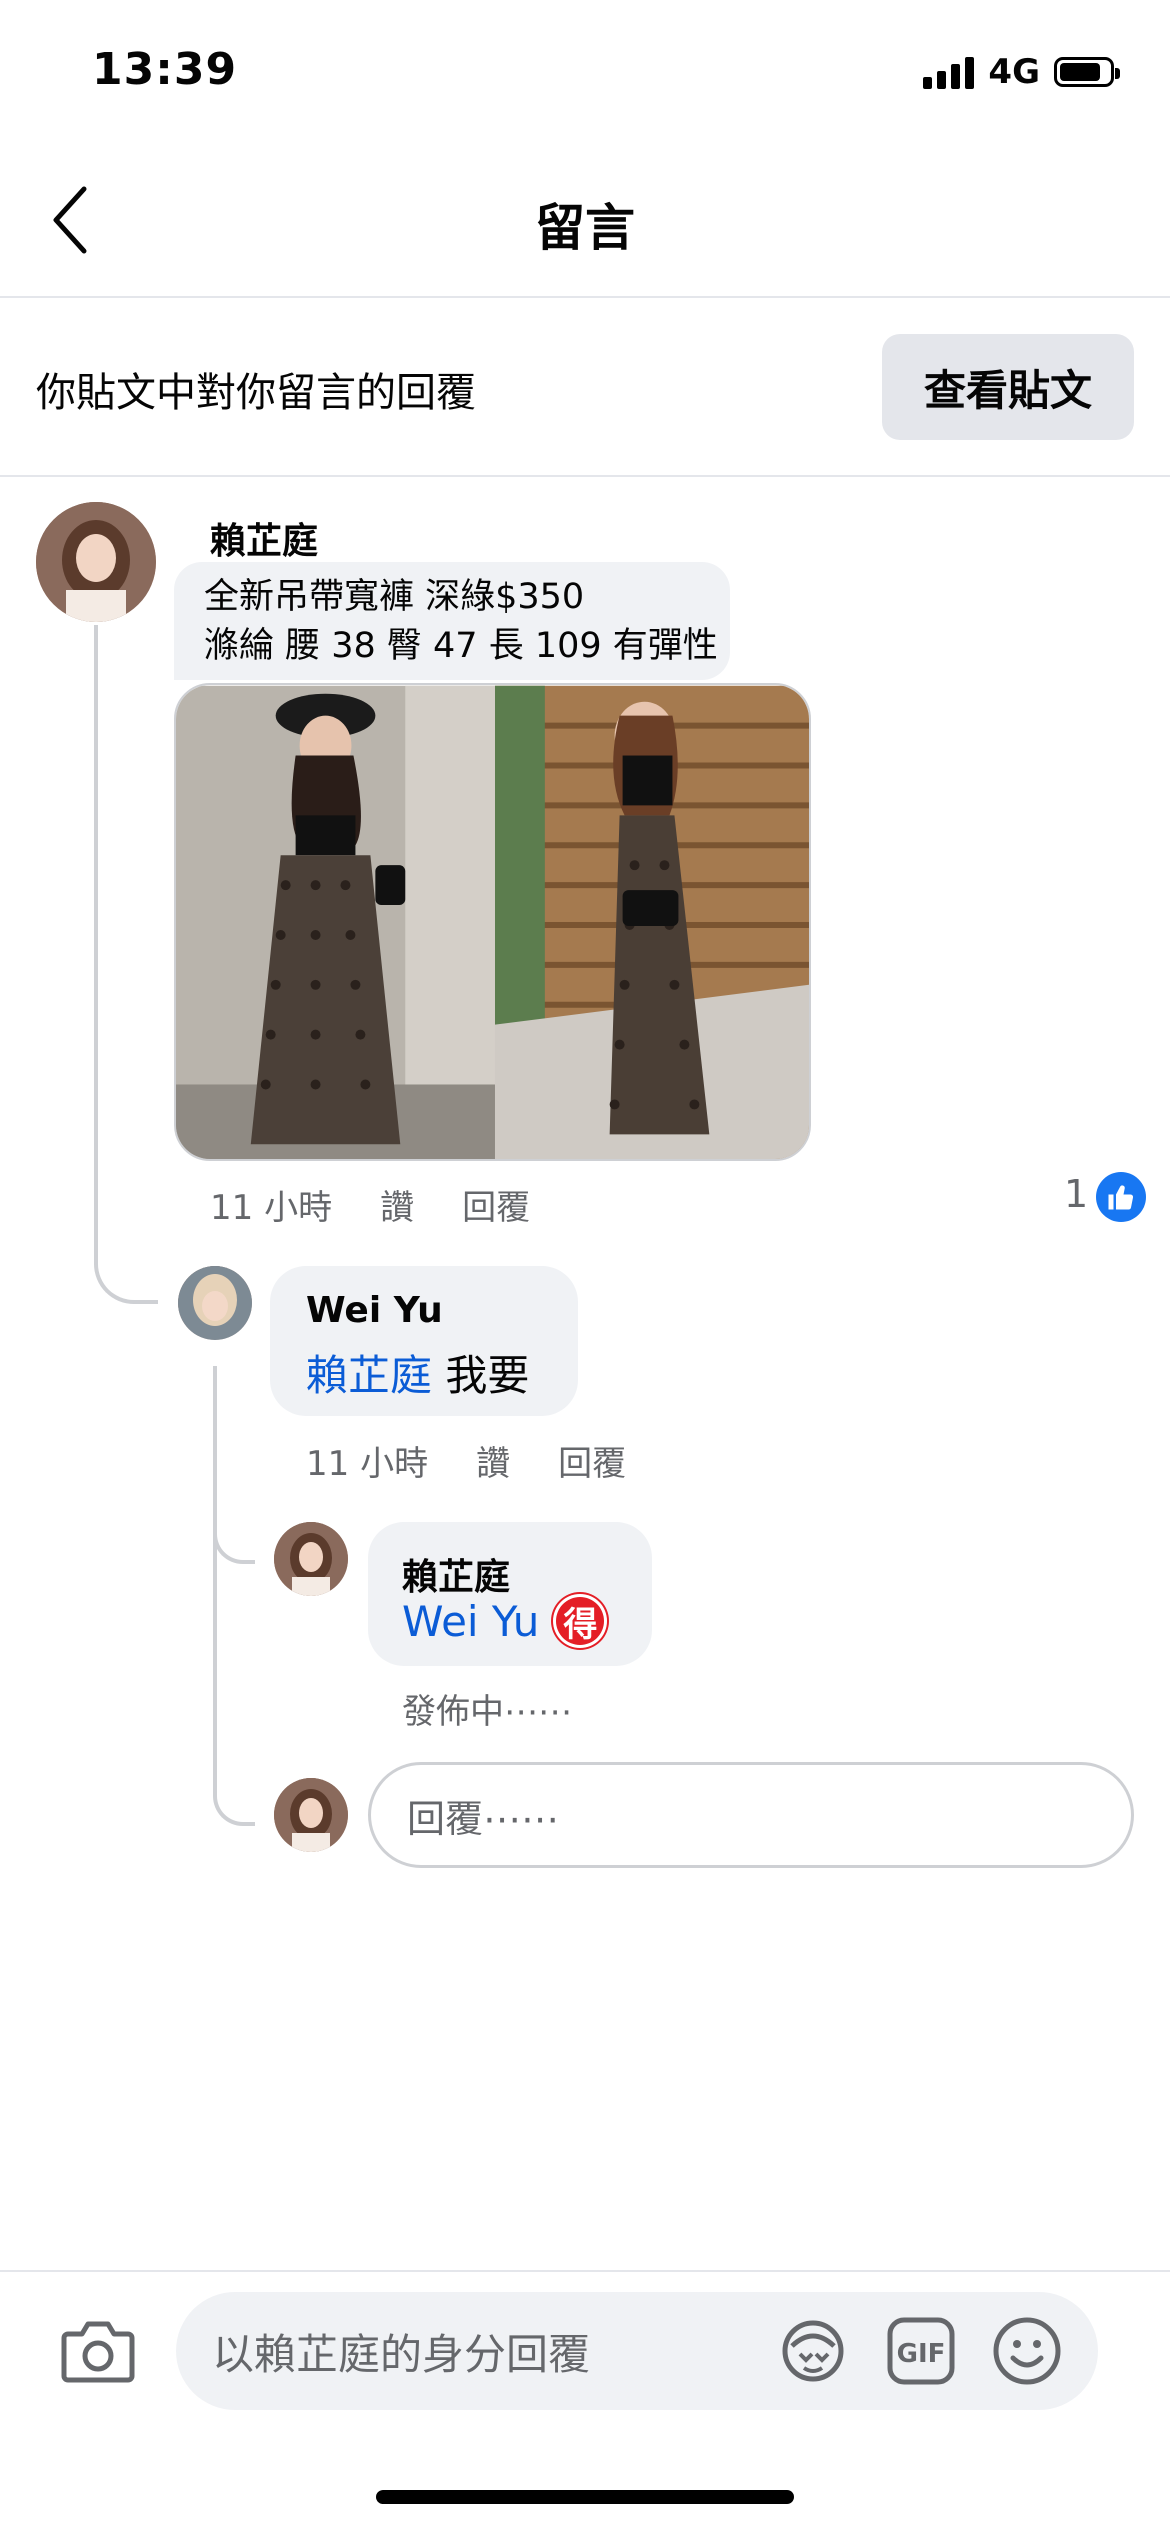 This screenshot has height=2532, width=1170. Describe the element at coordinates (256, 393) in the screenshot. I see `banner-text: 你貼文中對你留言的回覆` at that location.